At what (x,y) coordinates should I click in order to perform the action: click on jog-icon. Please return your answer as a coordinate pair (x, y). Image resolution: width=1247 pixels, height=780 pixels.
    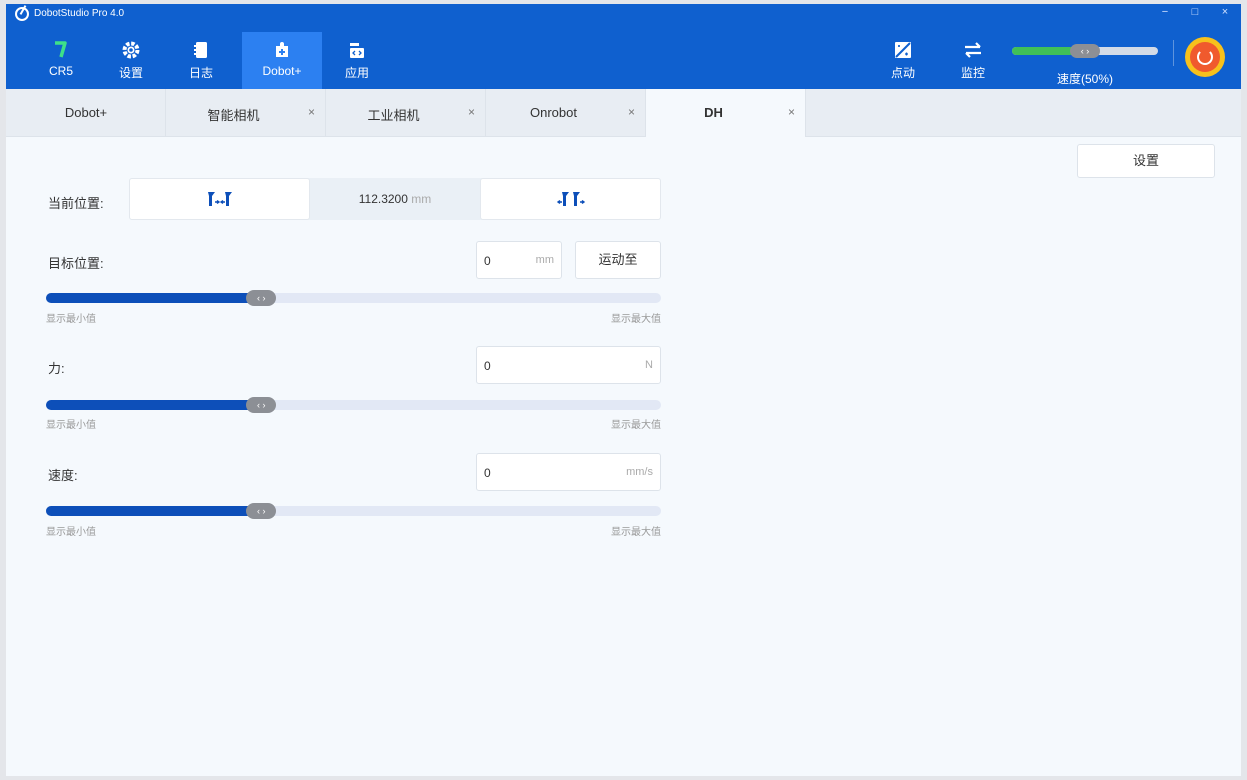
    Looking at the image, I should click on (903, 50).